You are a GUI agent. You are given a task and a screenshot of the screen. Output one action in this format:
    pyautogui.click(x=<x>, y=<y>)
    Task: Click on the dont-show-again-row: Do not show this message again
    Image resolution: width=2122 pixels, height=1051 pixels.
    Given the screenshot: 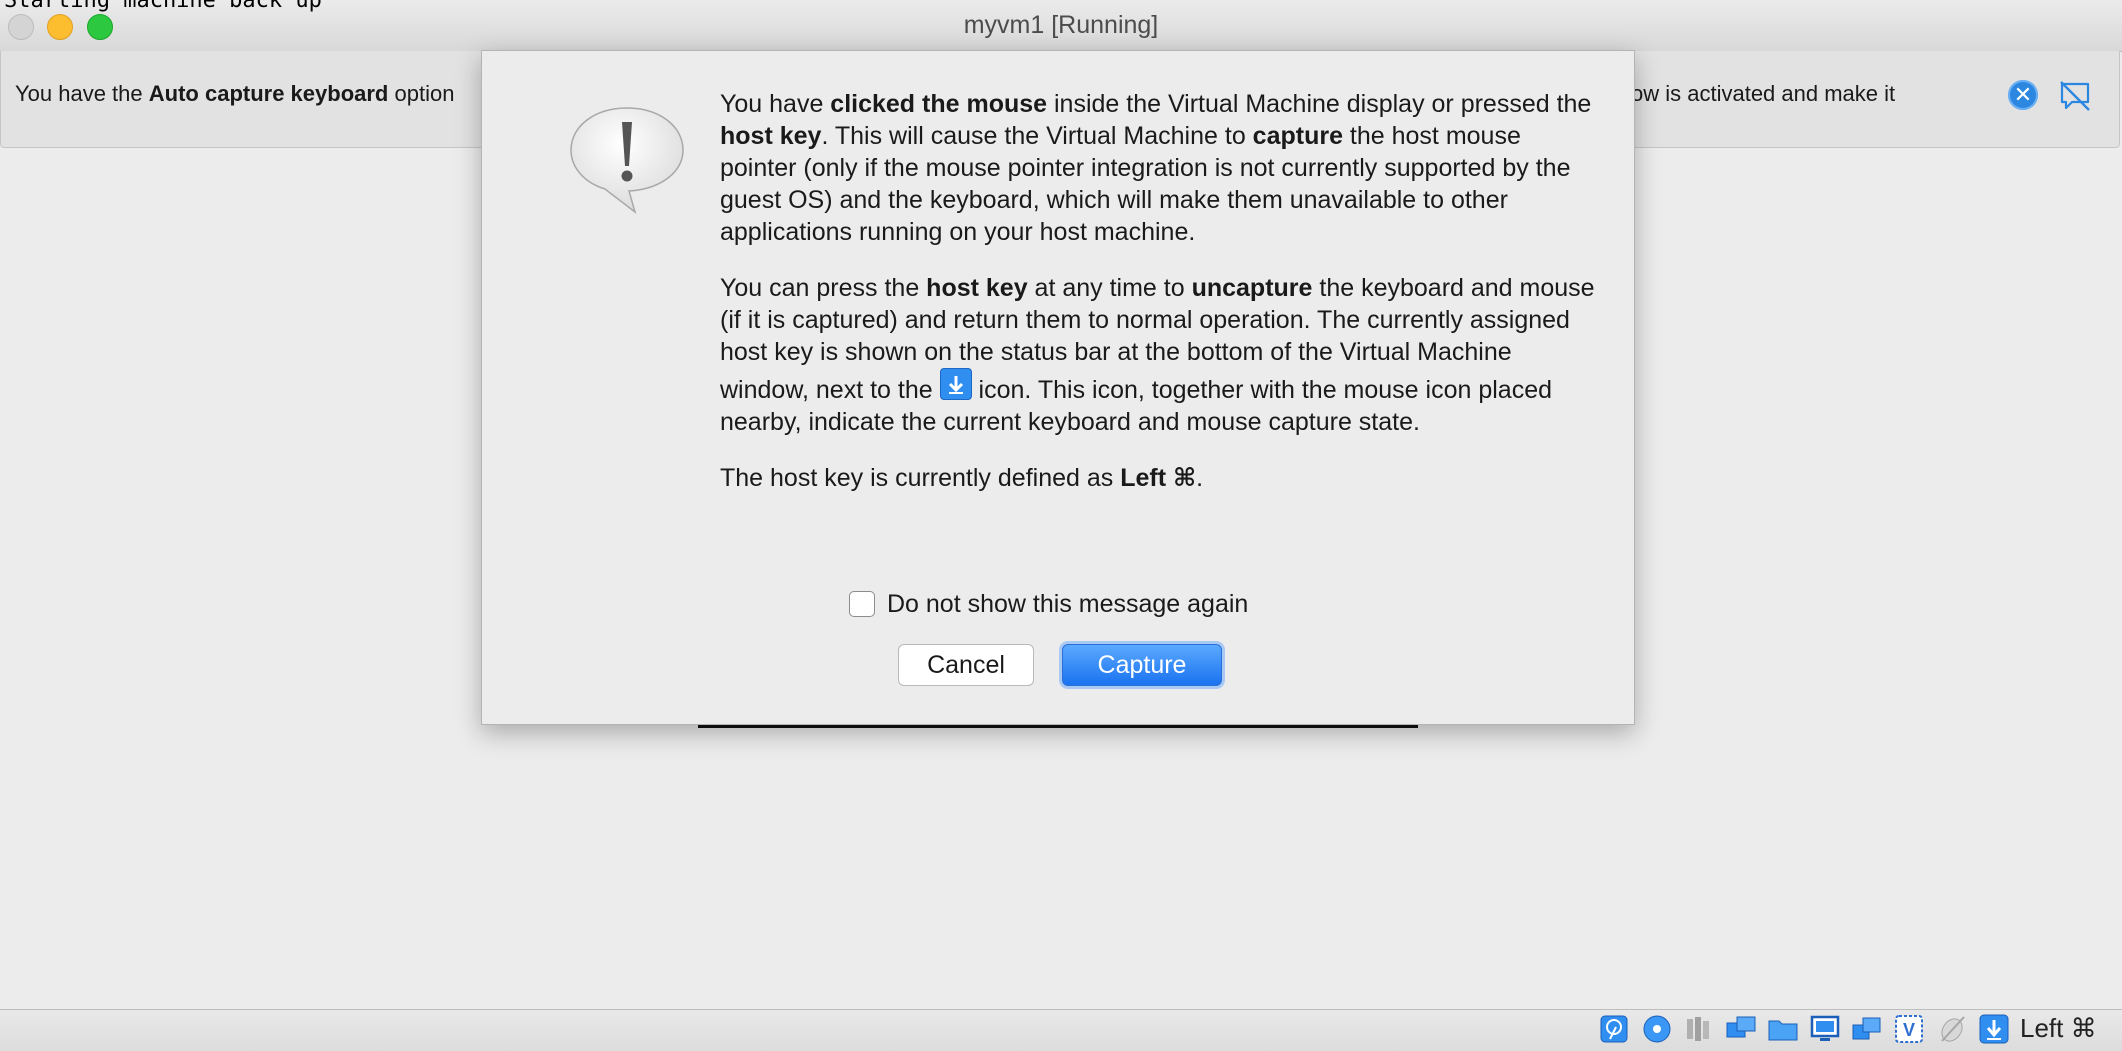 What is the action you would take?
    pyautogui.click(x=1048, y=604)
    